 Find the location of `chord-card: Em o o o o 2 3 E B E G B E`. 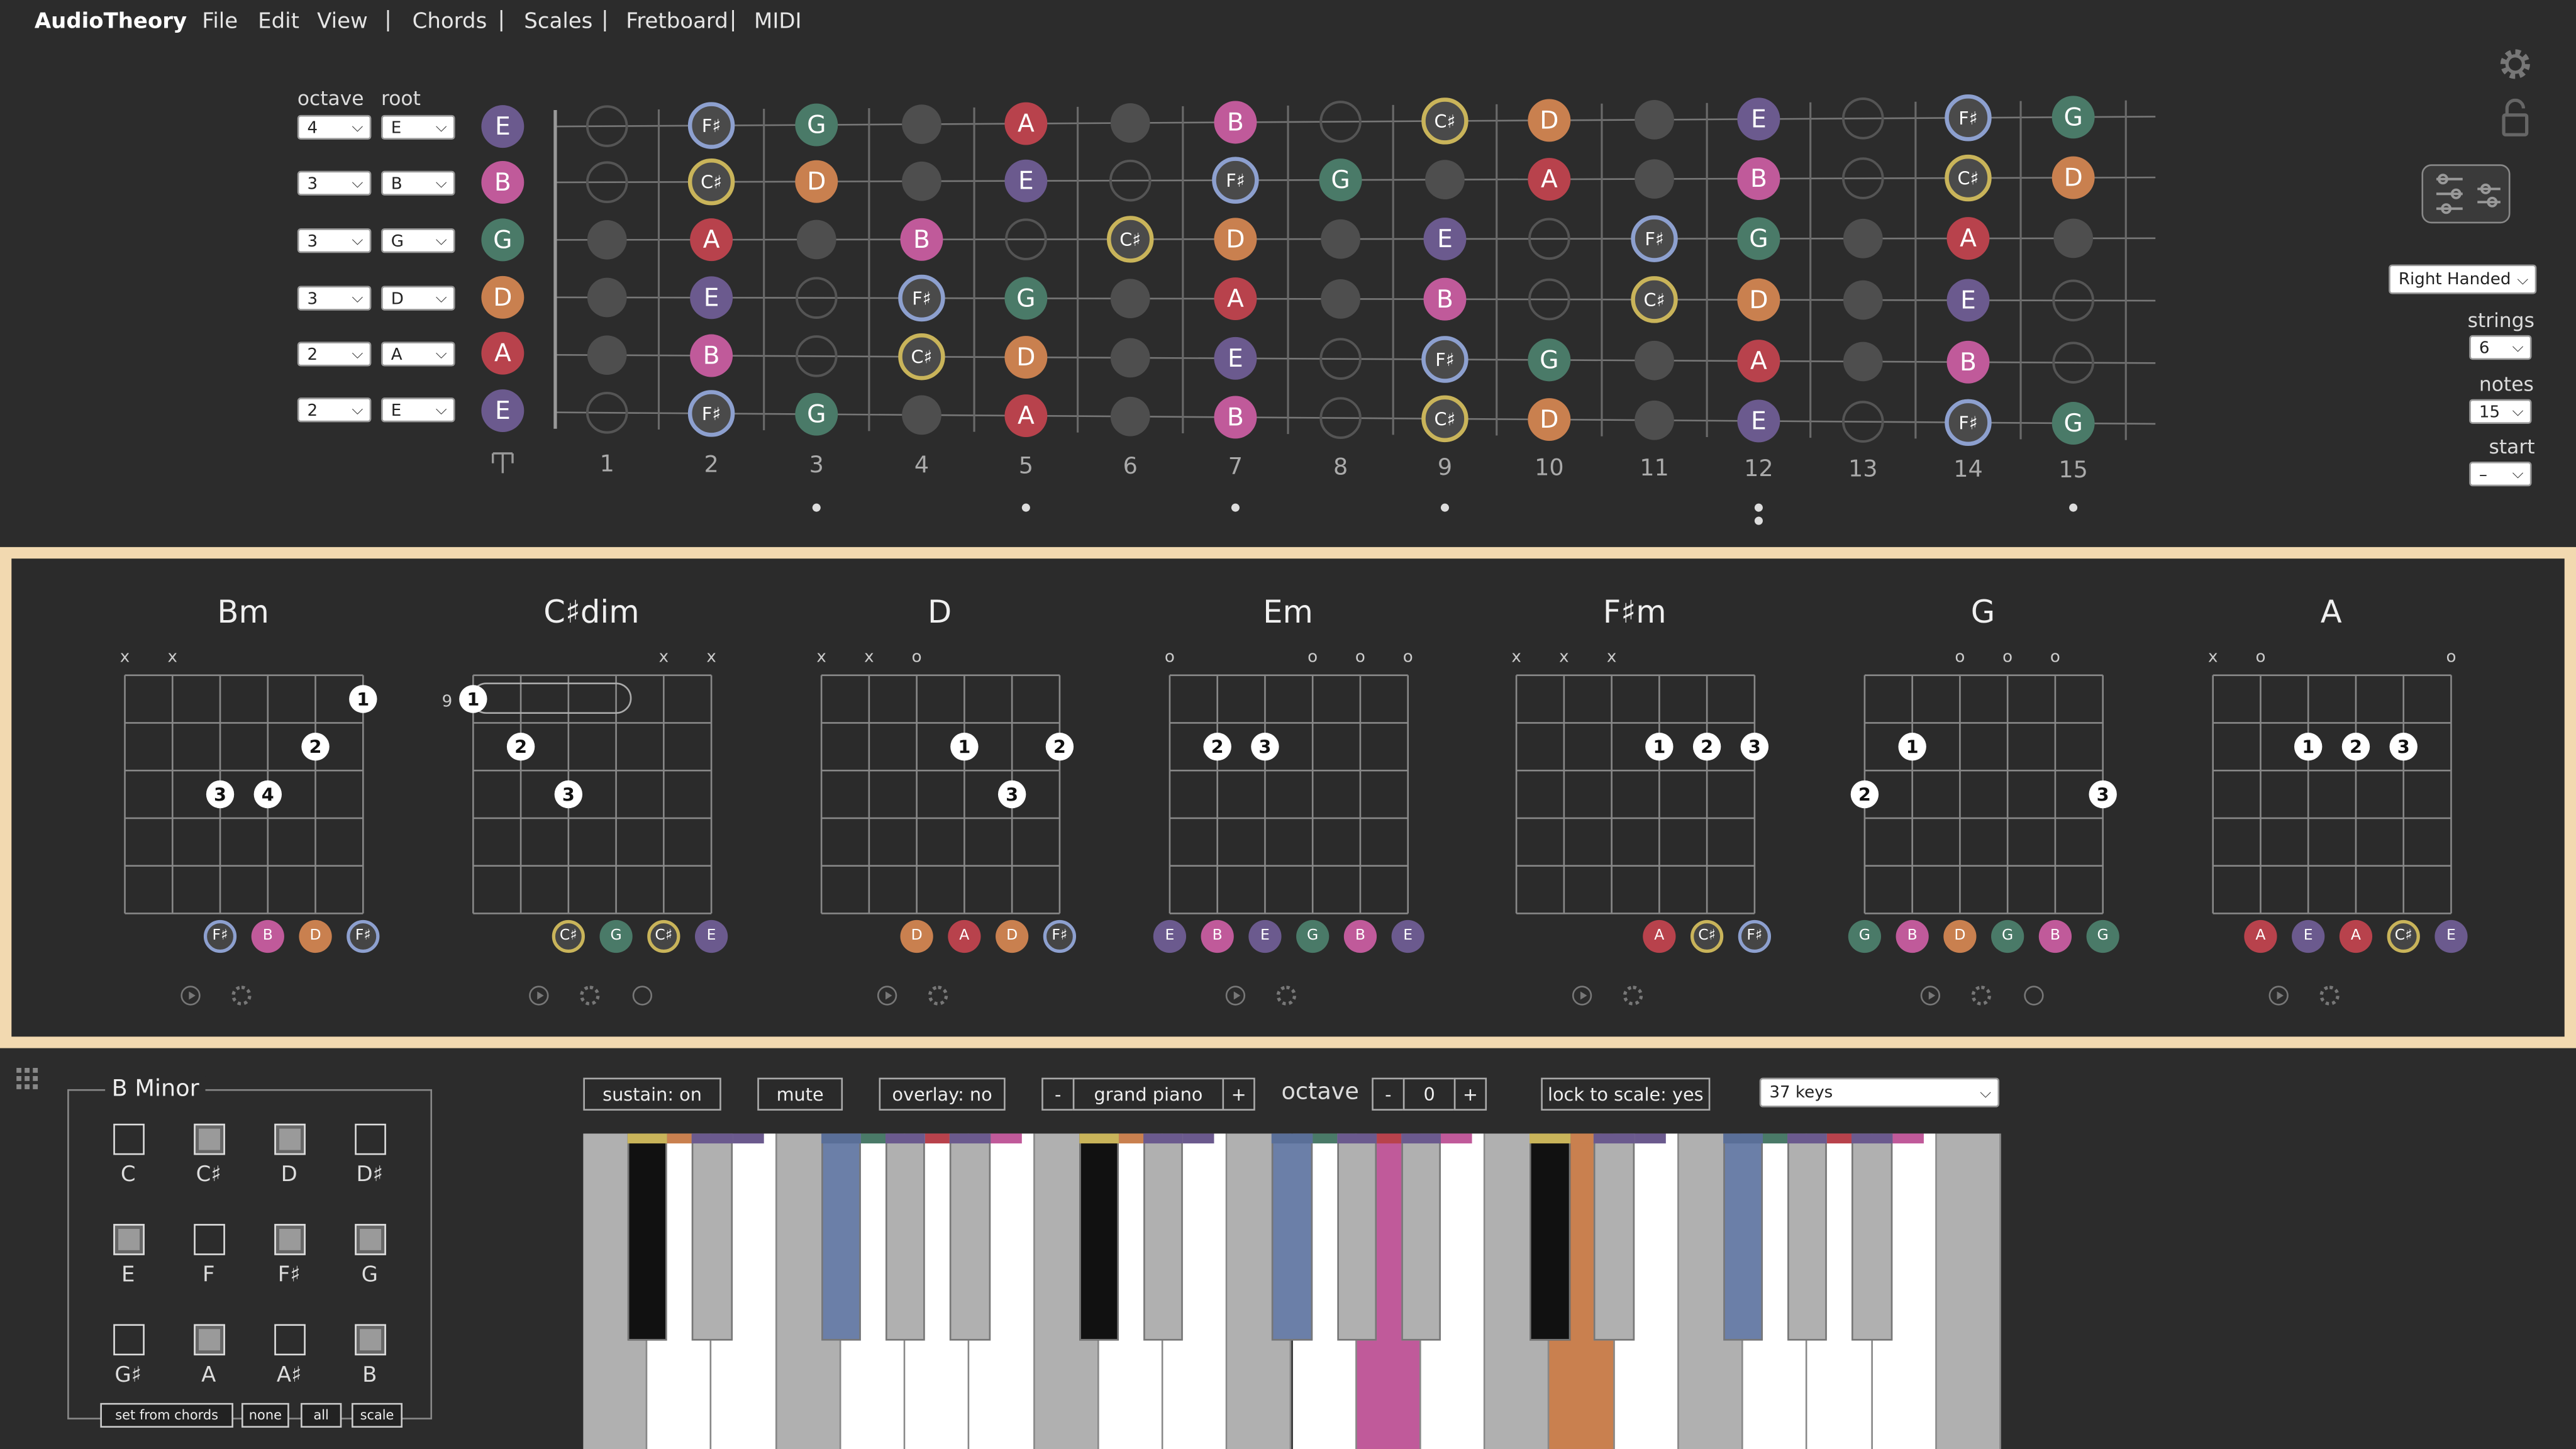

chord-card: Em o o o o 2 3 E B E G B E is located at coordinates (1288, 797).